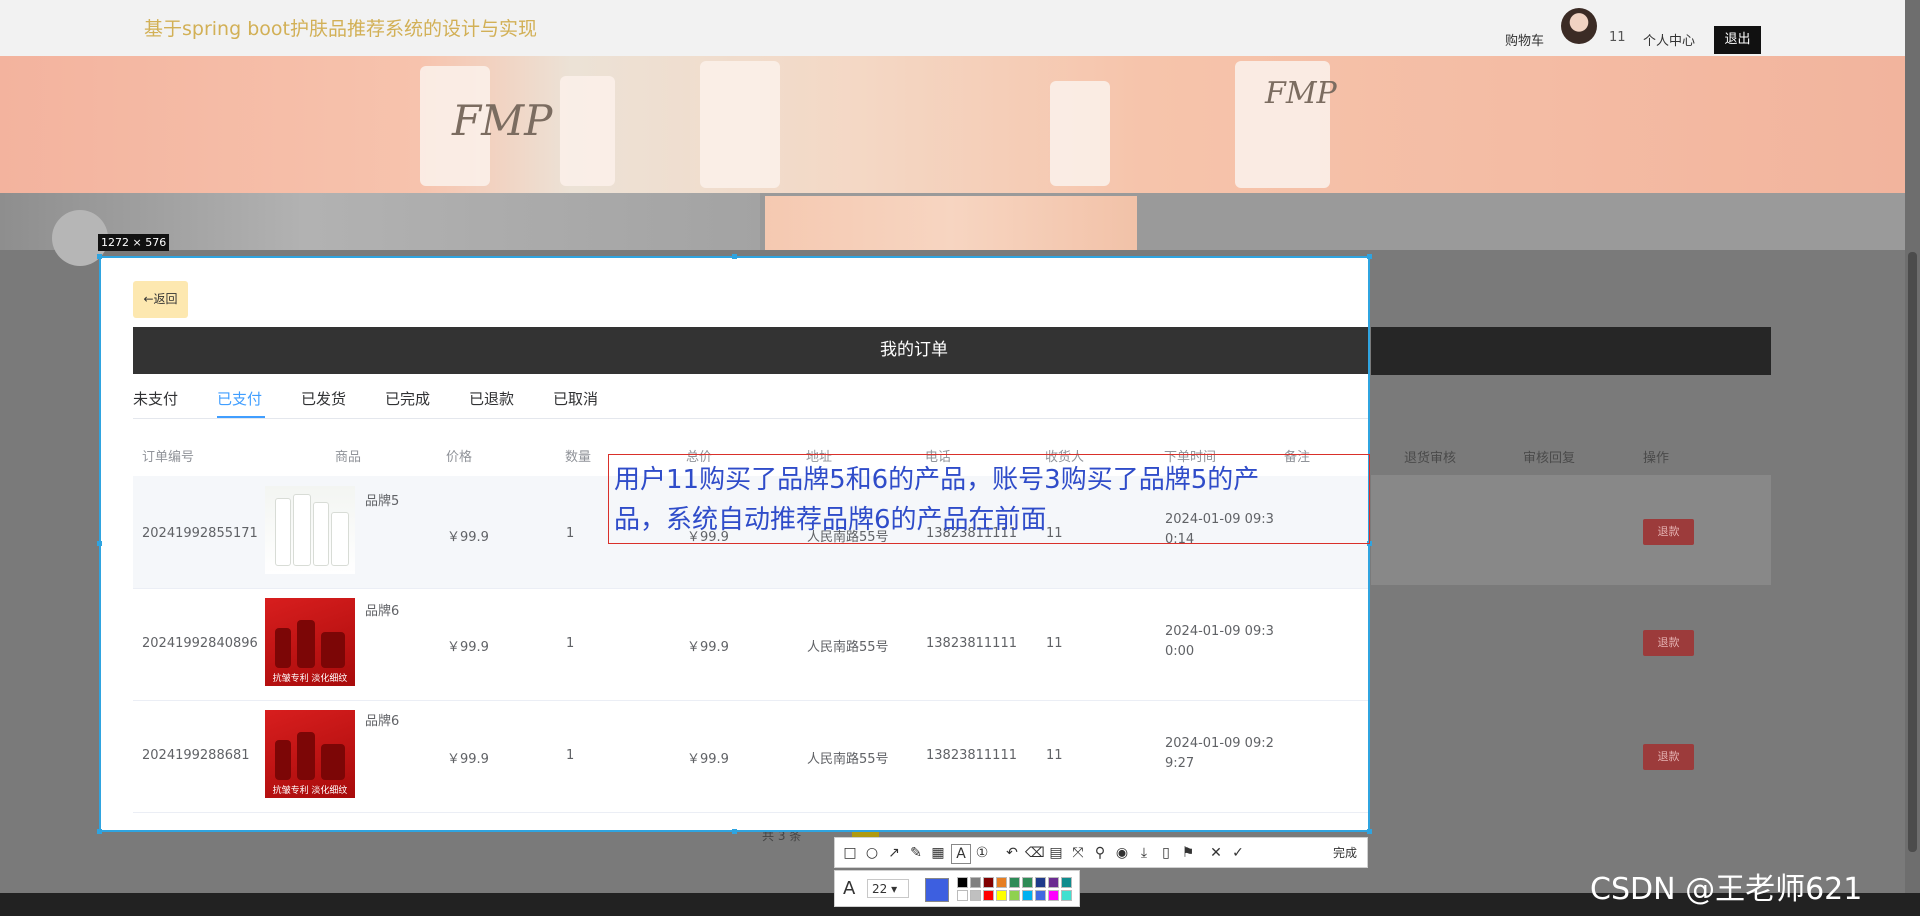 This screenshot has width=1920, height=916. I want to click on bookmark-icon: ⚑, so click(1188, 853).